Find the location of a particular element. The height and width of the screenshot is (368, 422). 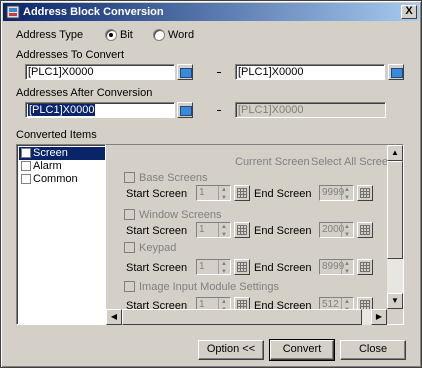

address-type-label: Address Type is located at coordinates (50, 35).